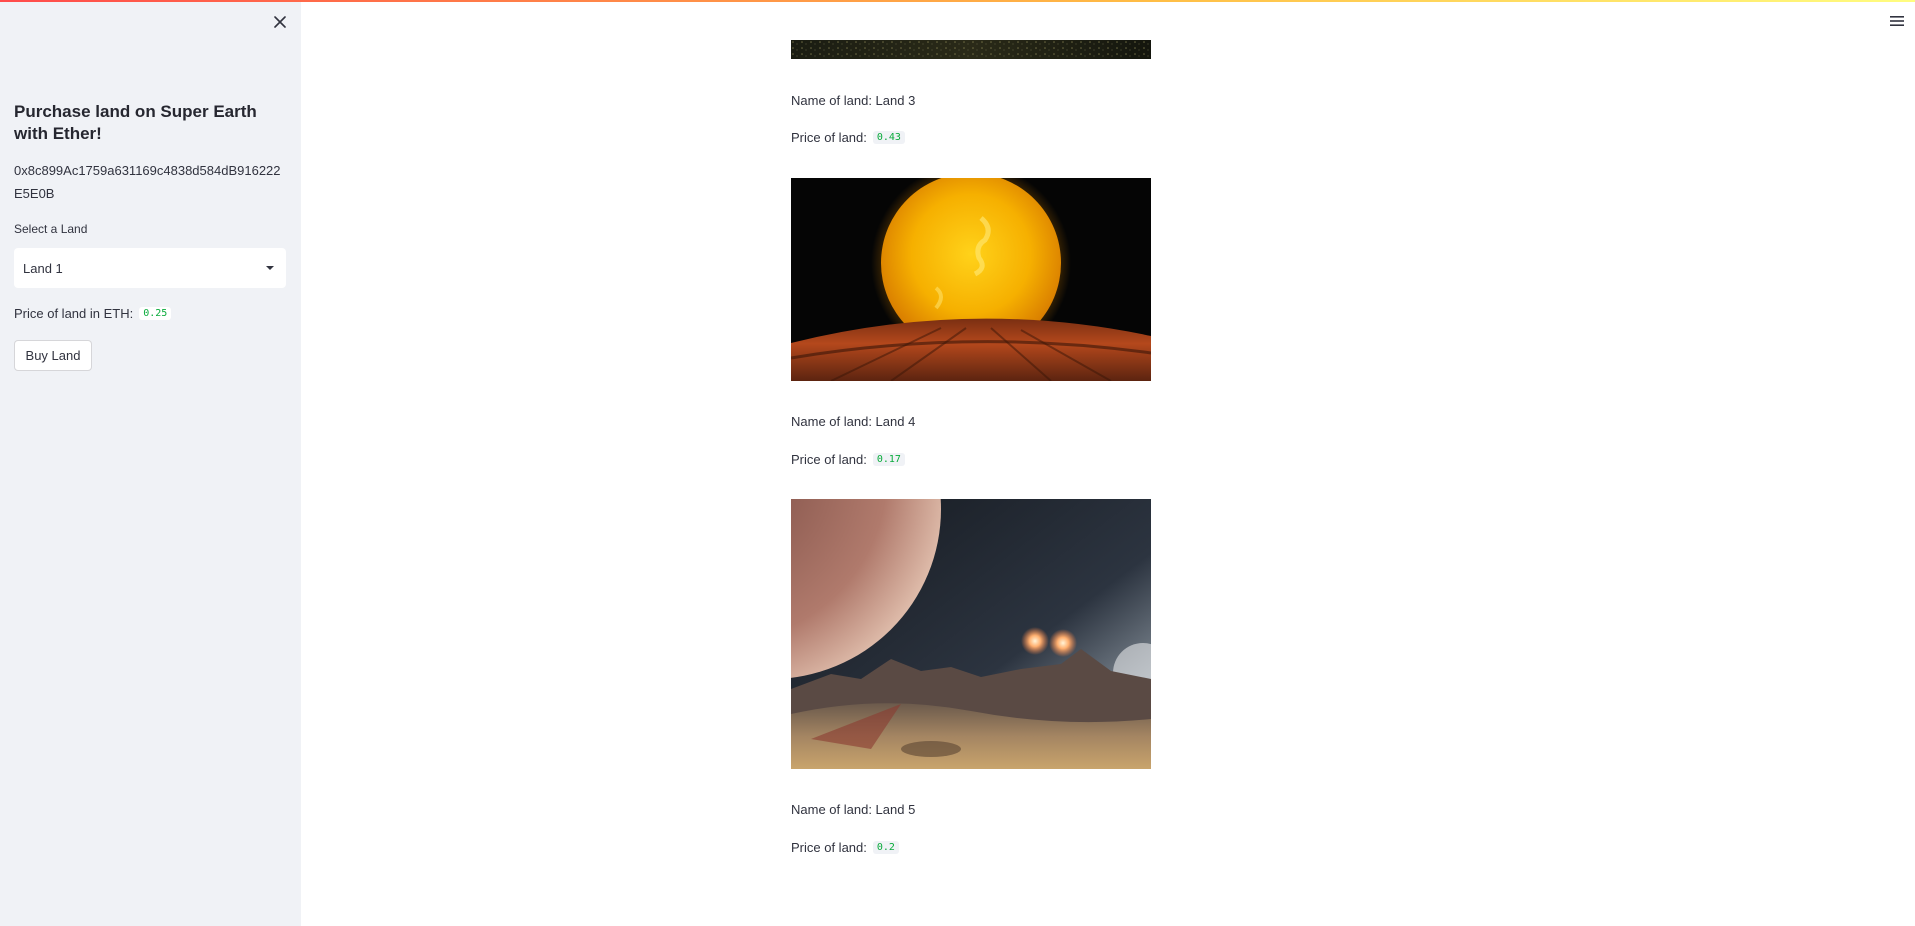  Describe the element at coordinates (135, 122) in the screenshot. I see `sidebar-title: Purchase land on Super Earth with Ether!` at that location.